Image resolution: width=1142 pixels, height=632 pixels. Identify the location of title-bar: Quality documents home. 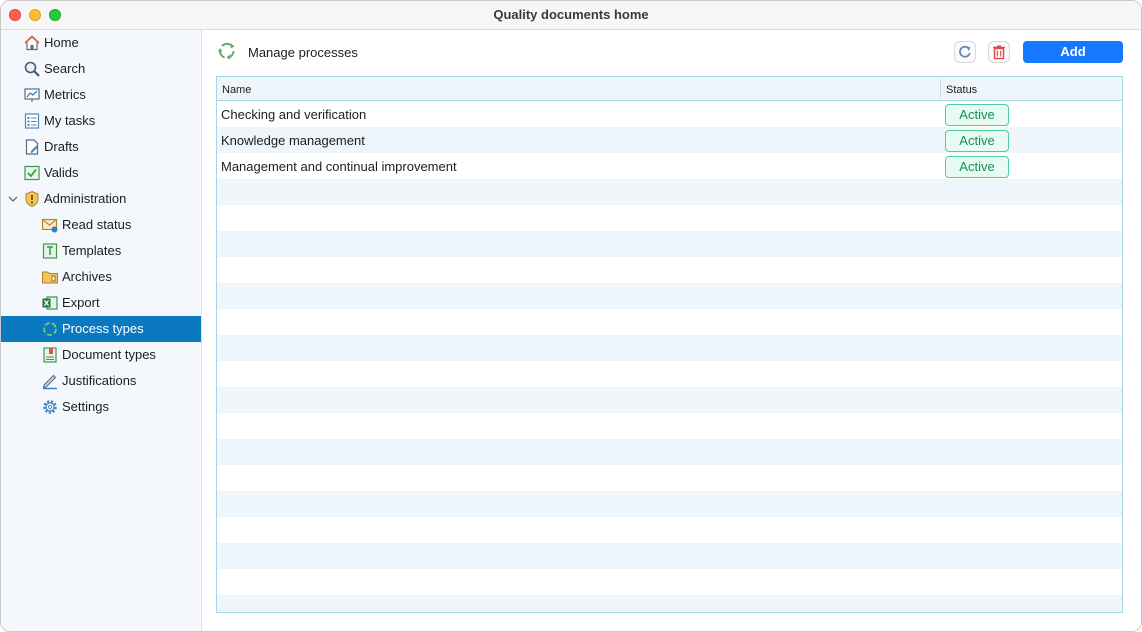
(571, 15).